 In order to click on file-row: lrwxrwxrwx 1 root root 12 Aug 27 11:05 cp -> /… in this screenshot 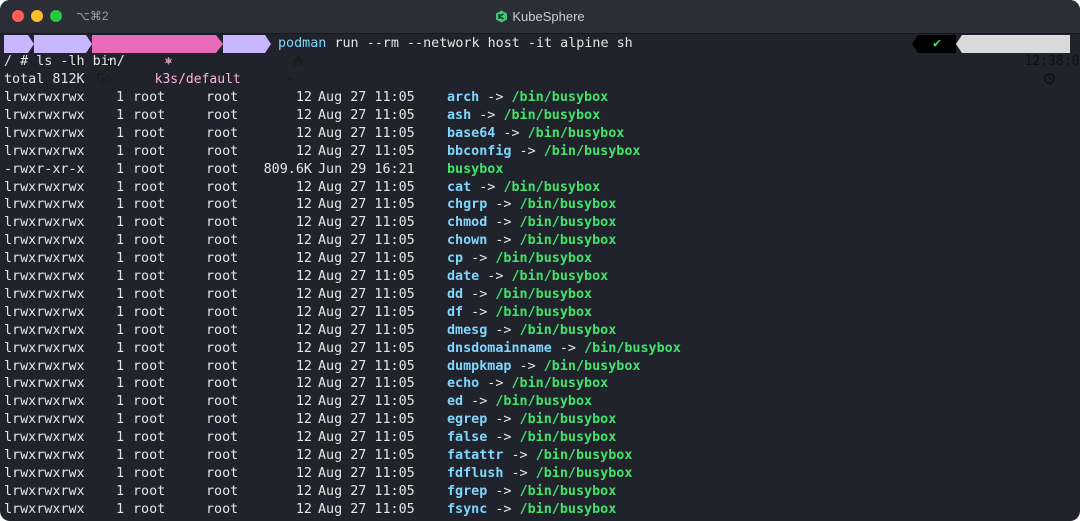, I will do `click(540, 259)`.